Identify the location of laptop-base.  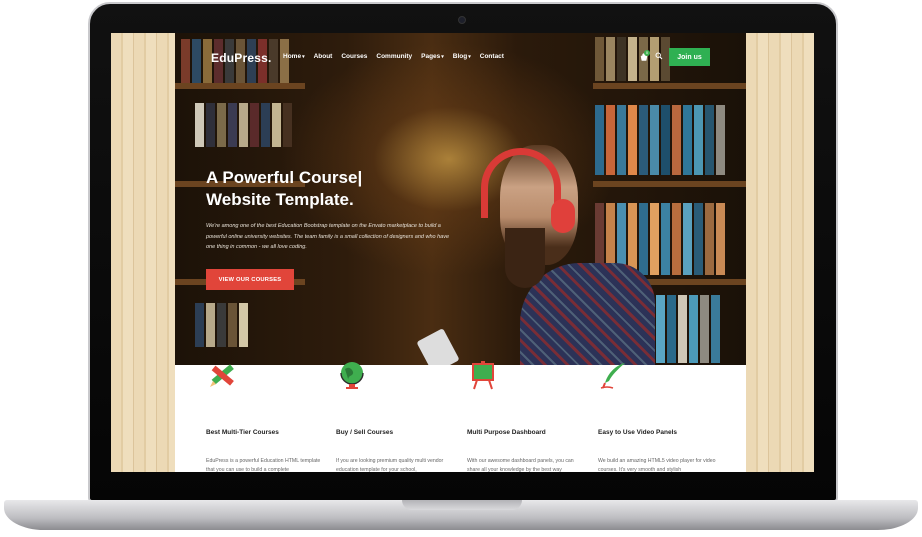
(461, 515).